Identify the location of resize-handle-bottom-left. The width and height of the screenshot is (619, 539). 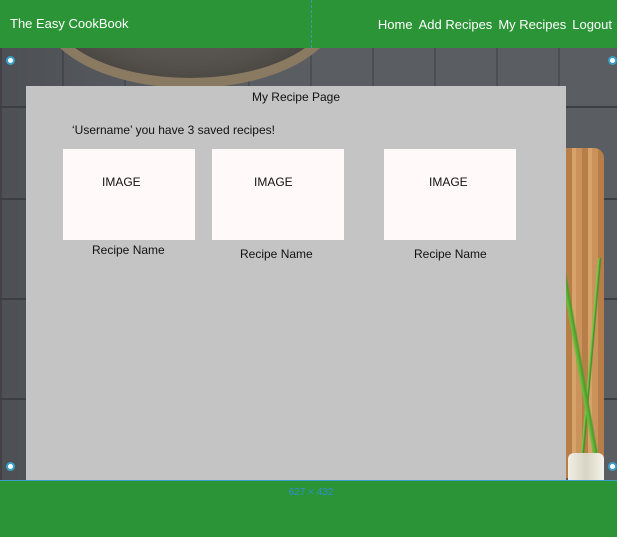
(10, 466).